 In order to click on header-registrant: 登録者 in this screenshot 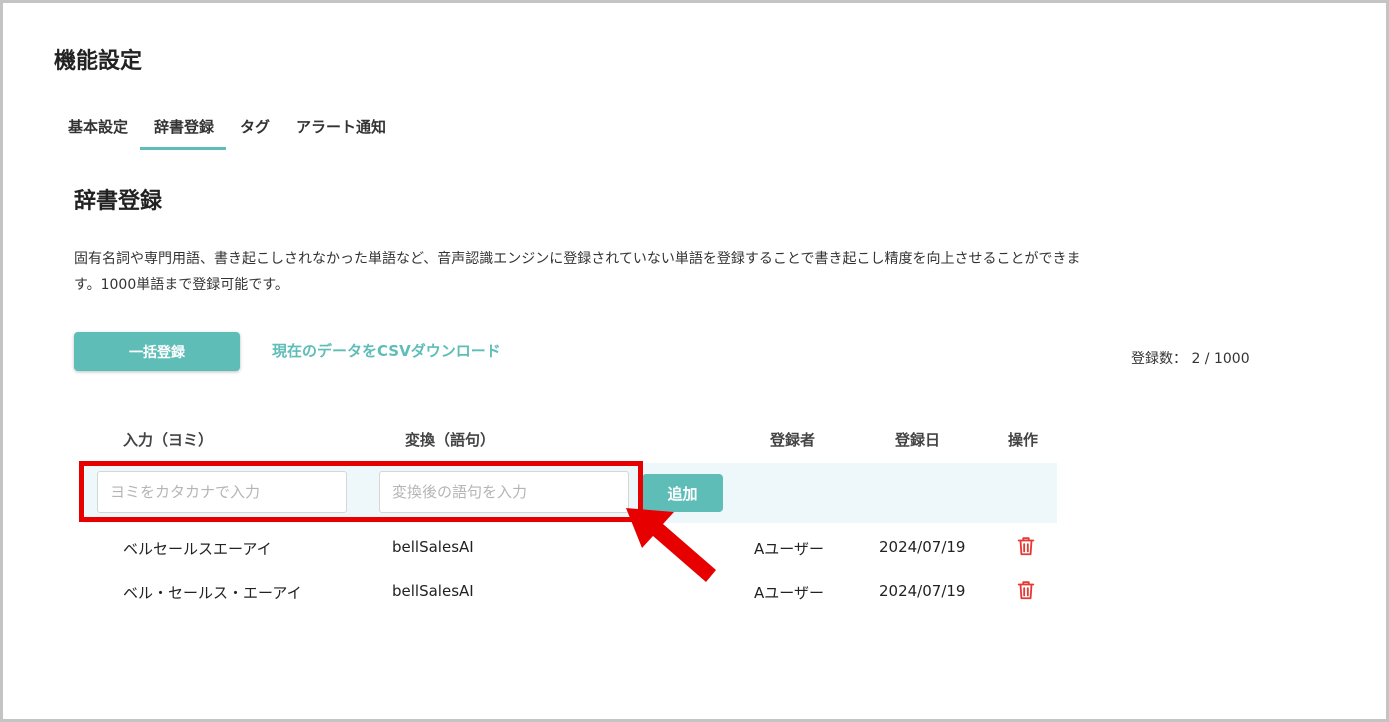, I will do `click(793, 440)`.